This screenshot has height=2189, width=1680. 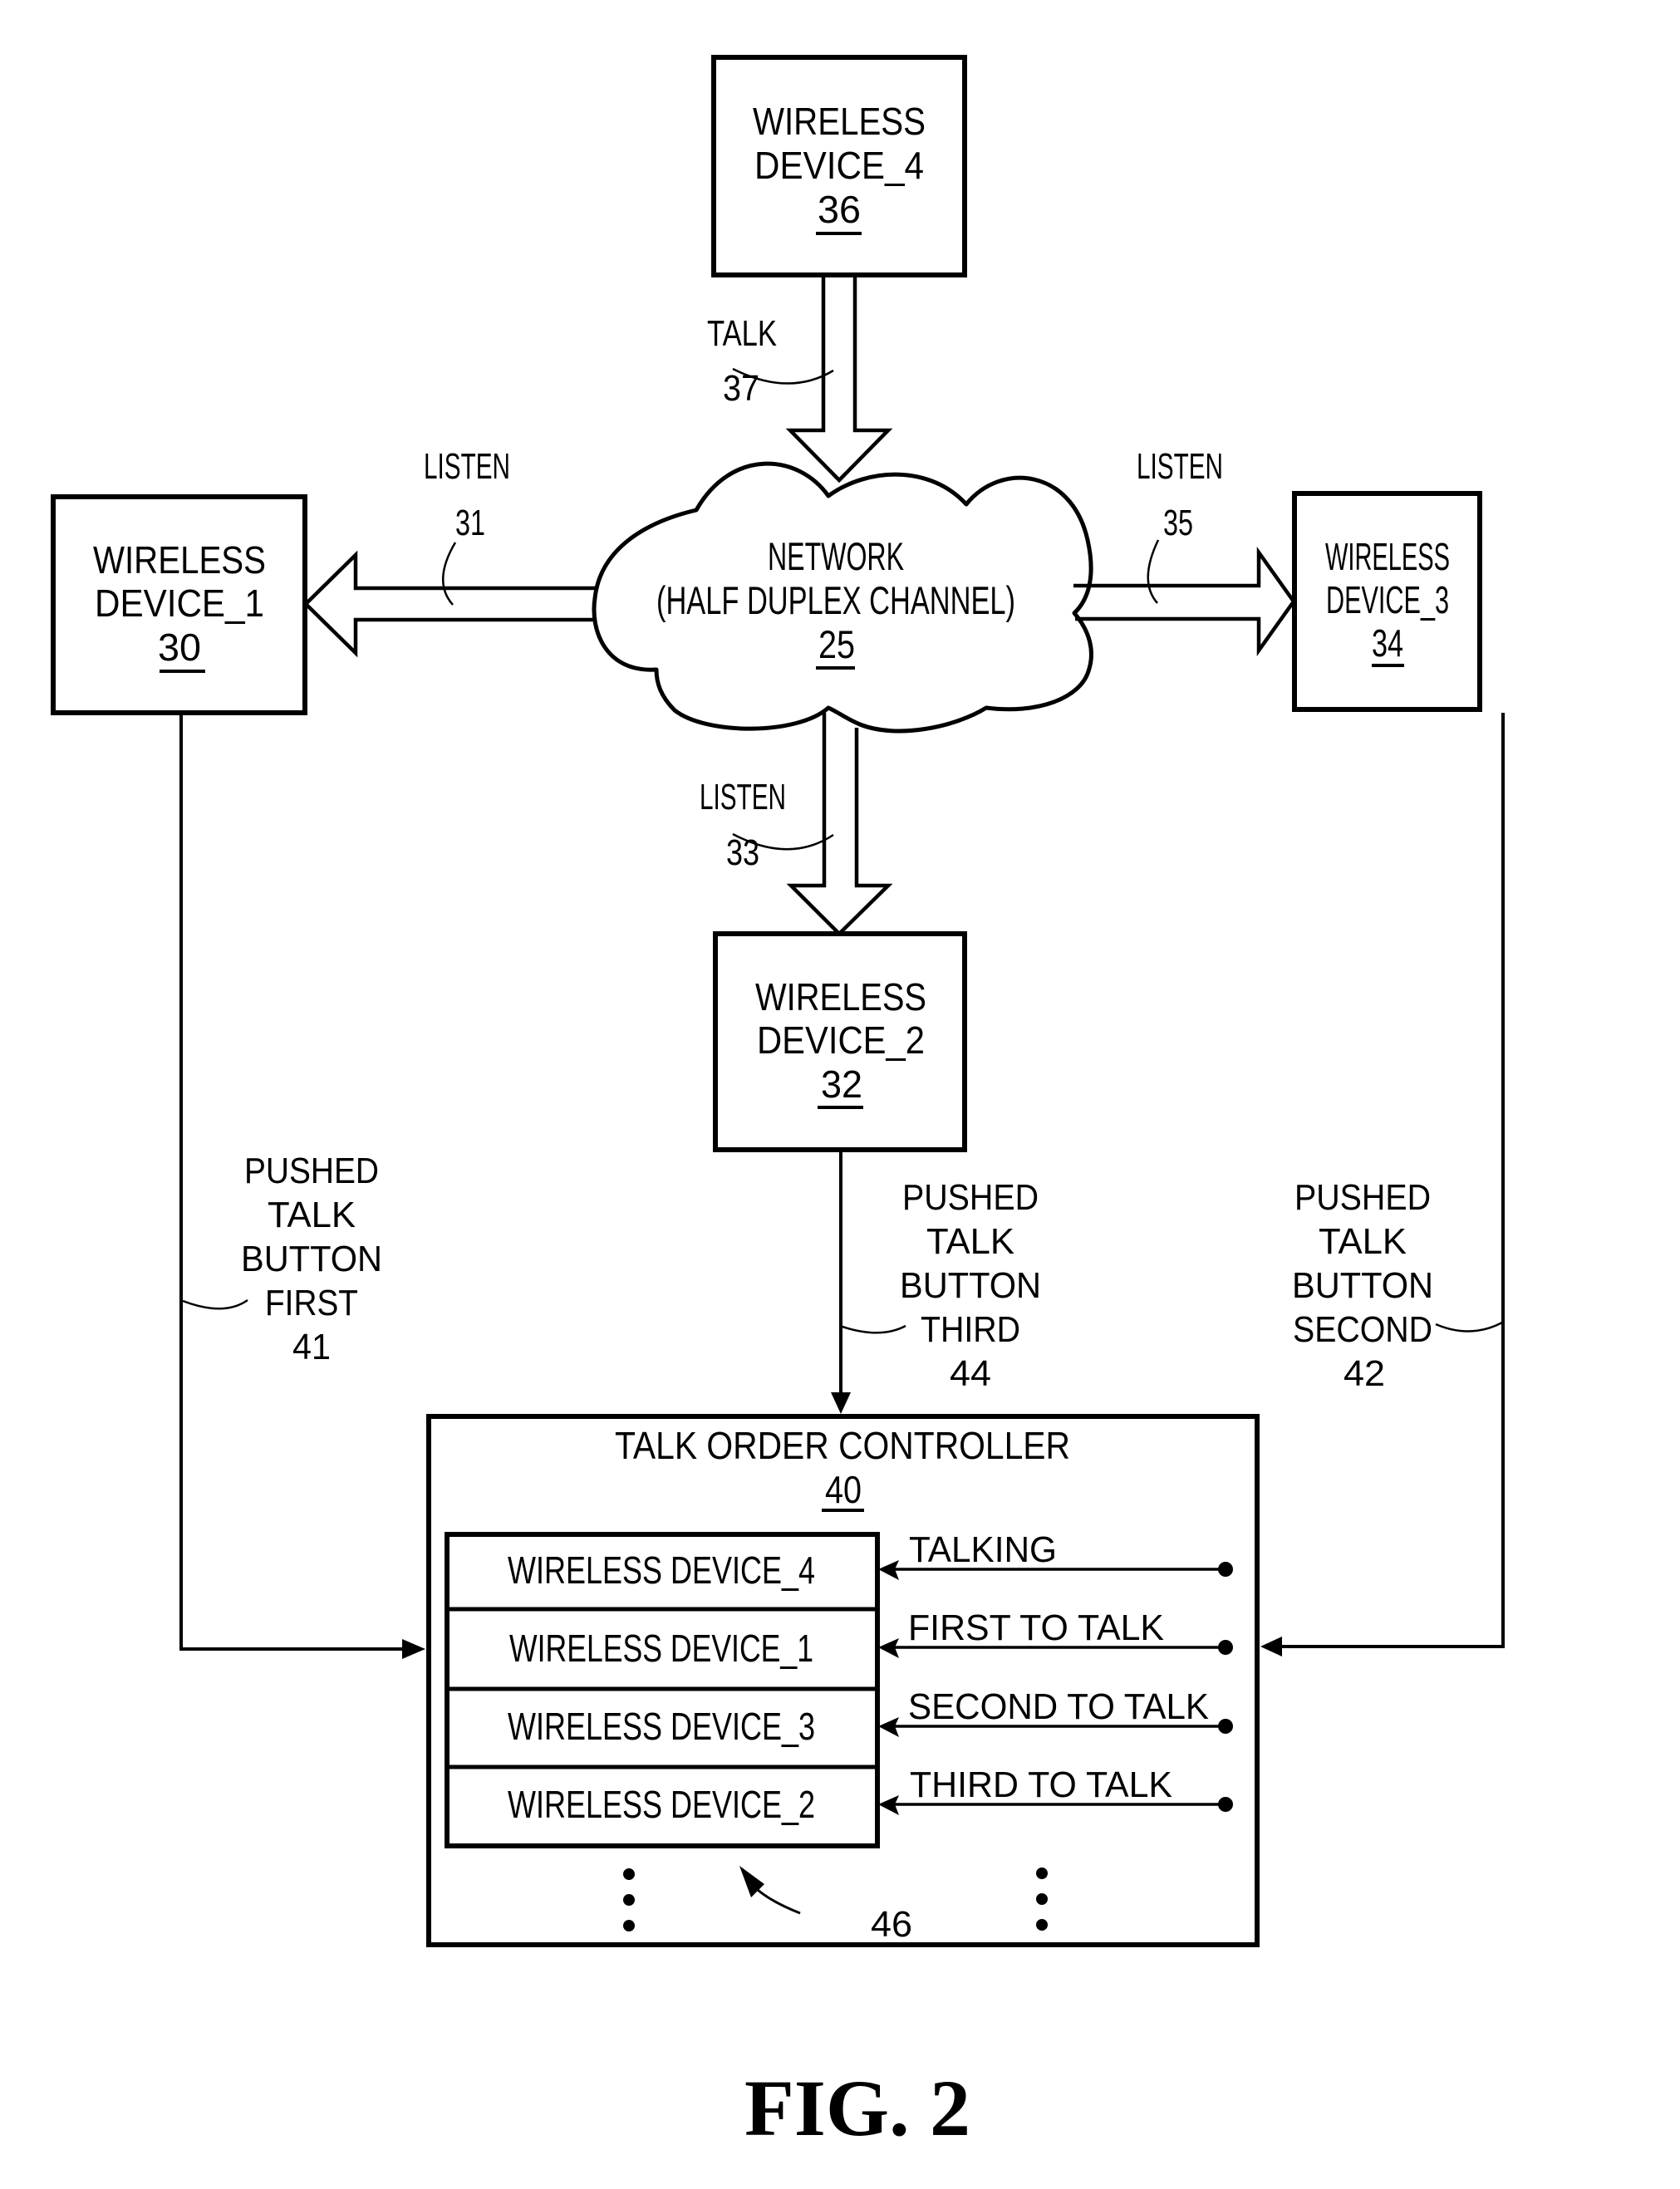 I want to click on status-pointer-first: FIRST TO TALK, so click(x=1055, y=1632).